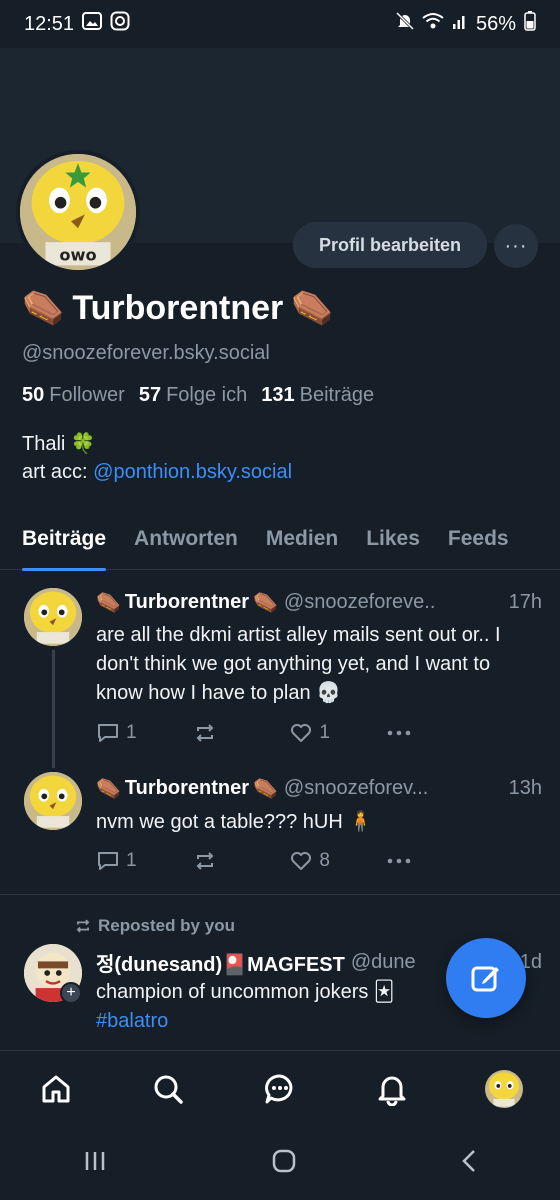 The height and width of the screenshot is (1200, 560). Describe the element at coordinates (186, 539) in the screenshot. I see `tab-replies: Antworten` at that location.